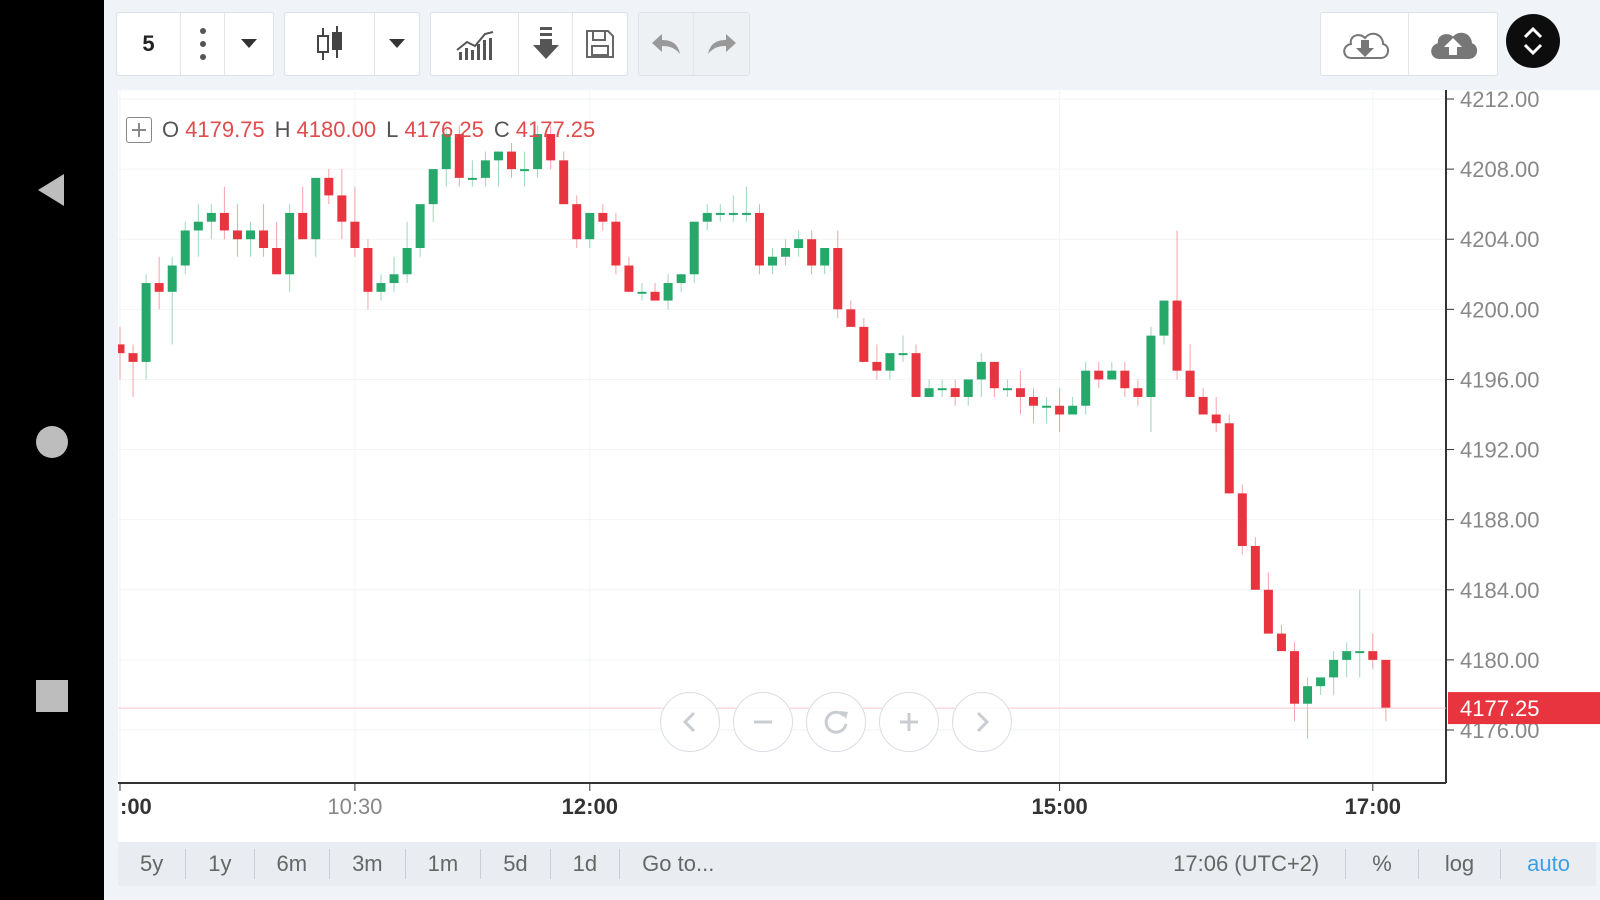  I want to click on undo-icon, so click(666, 44).